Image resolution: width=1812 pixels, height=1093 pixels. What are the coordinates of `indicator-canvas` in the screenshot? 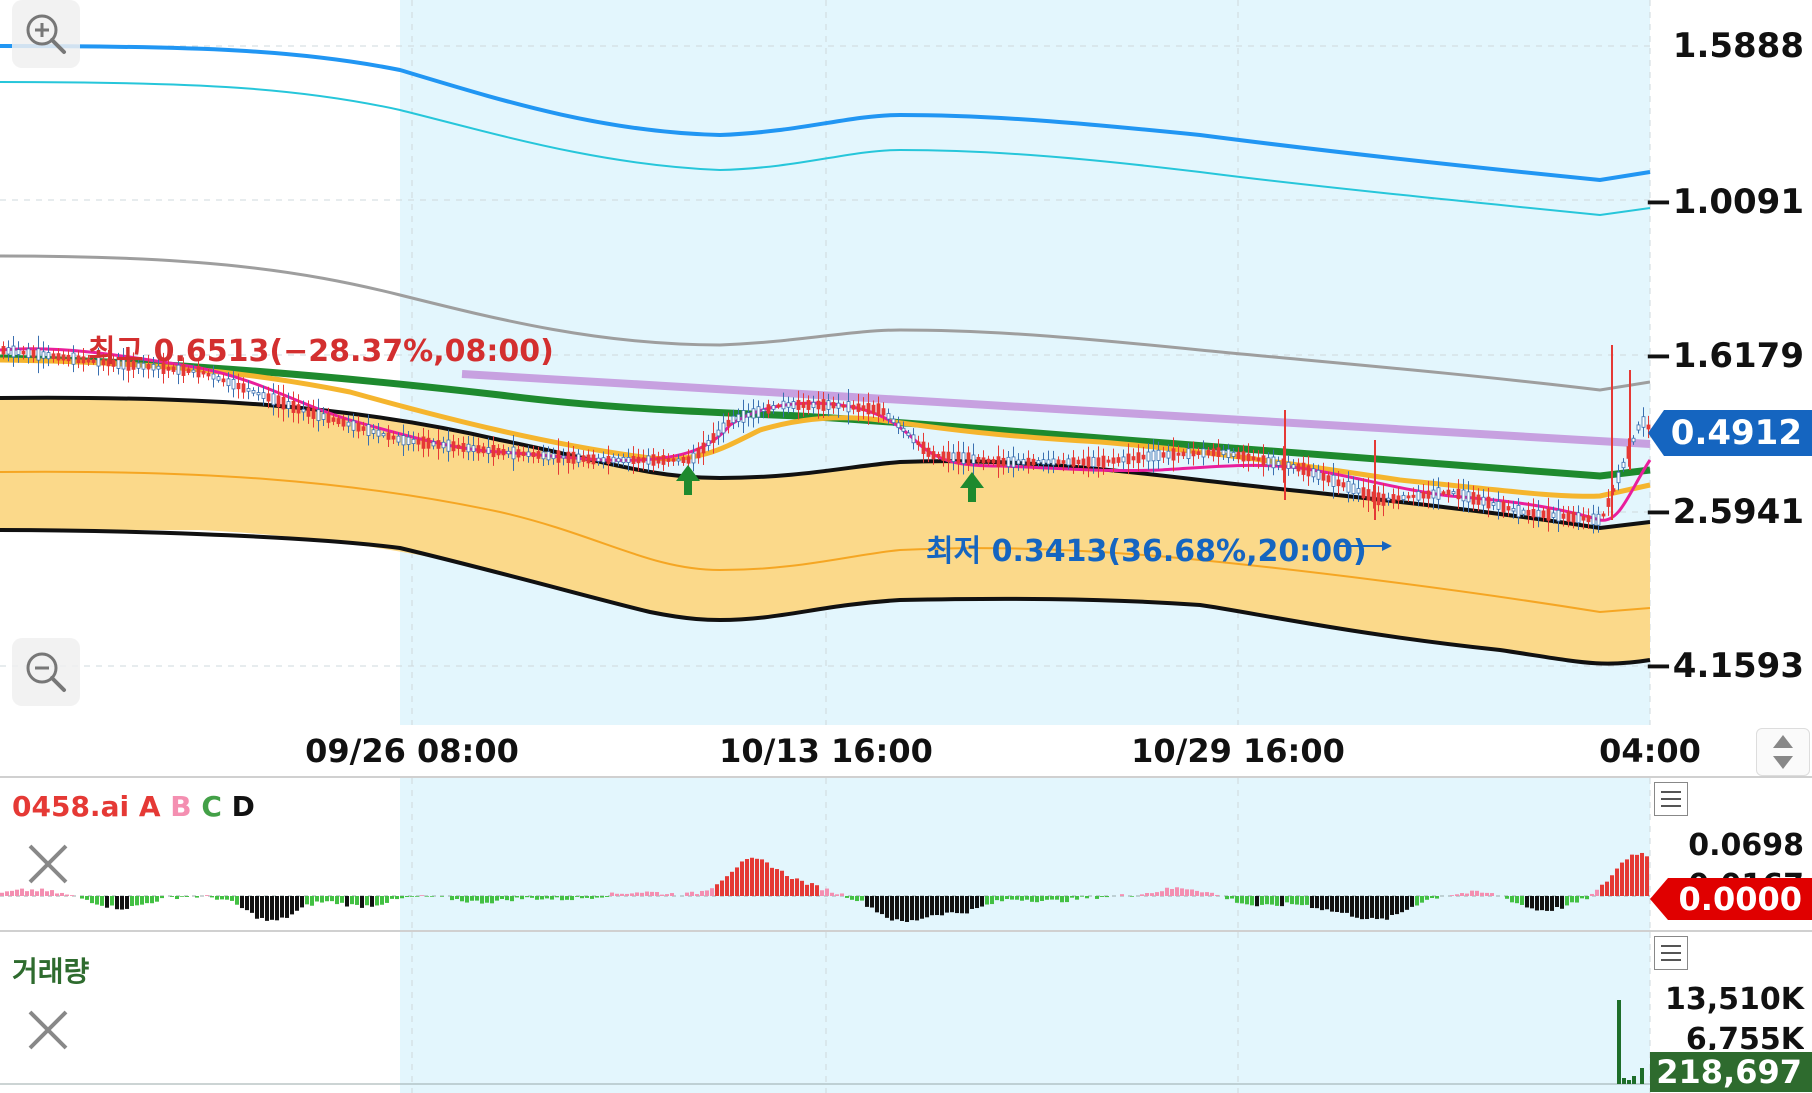 It's located at (906, 854).